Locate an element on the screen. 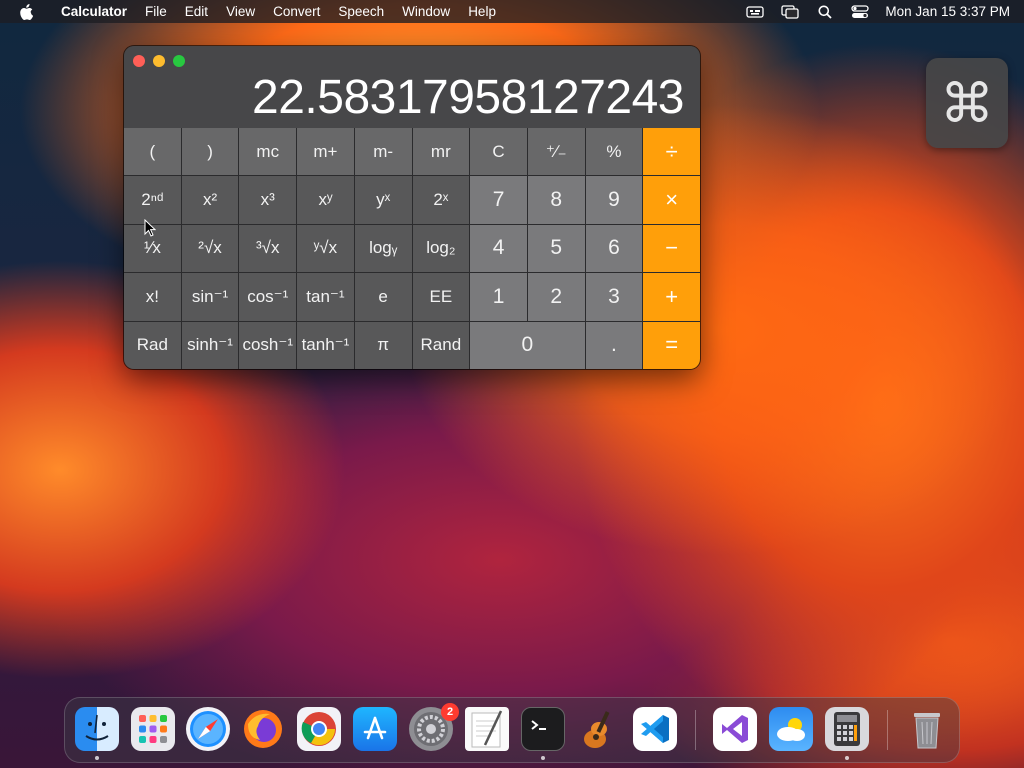 Image resolution: width=1024 pixels, height=768 pixels. menu-window: Window is located at coordinates (426, 11).